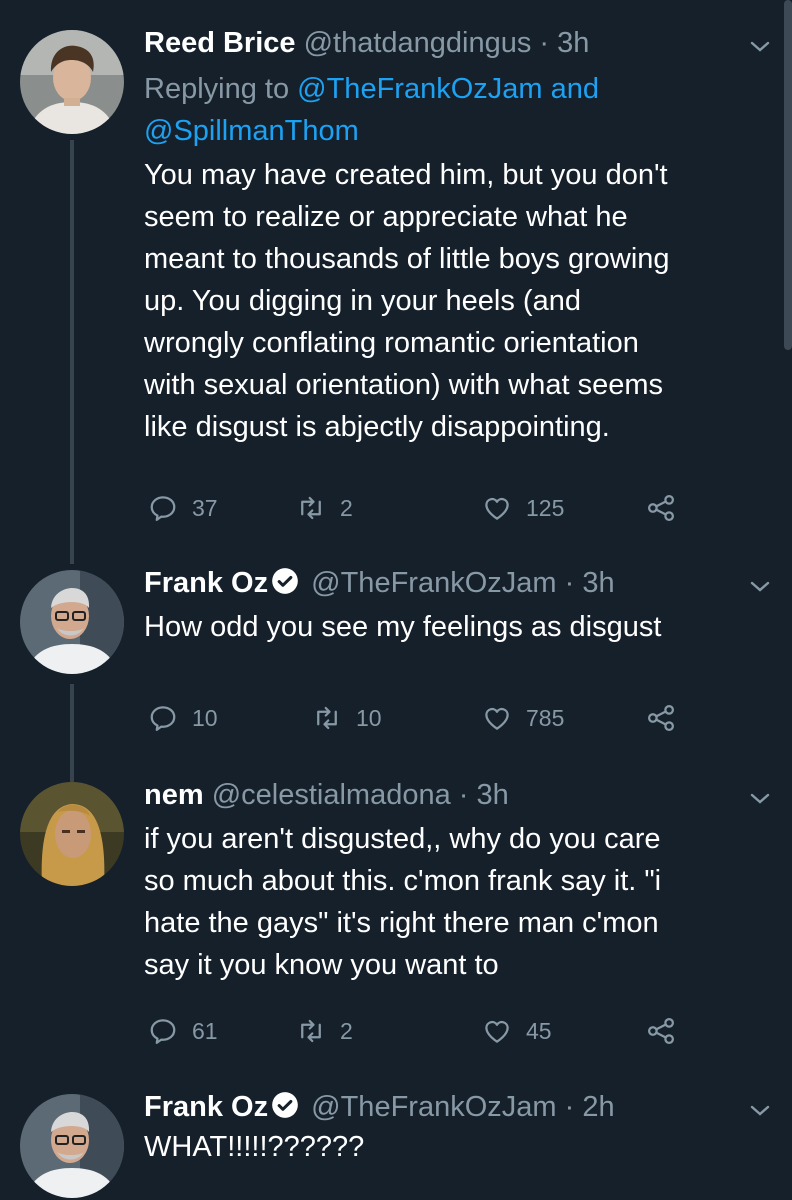  What do you see at coordinates (451, 795) in the screenshot?
I see `tweet-header: nem @celestialmadona · 3h` at bounding box center [451, 795].